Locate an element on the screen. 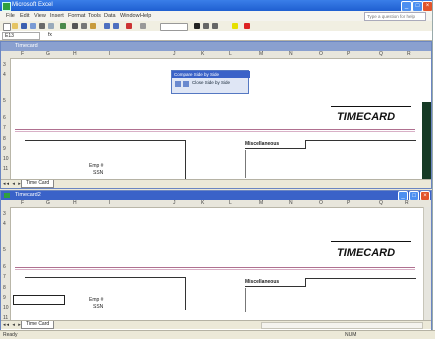 Image resolution: width=435 pixels, height=339 pixels. app-title: Microsoft Excel is located at coordinates (32, 5).